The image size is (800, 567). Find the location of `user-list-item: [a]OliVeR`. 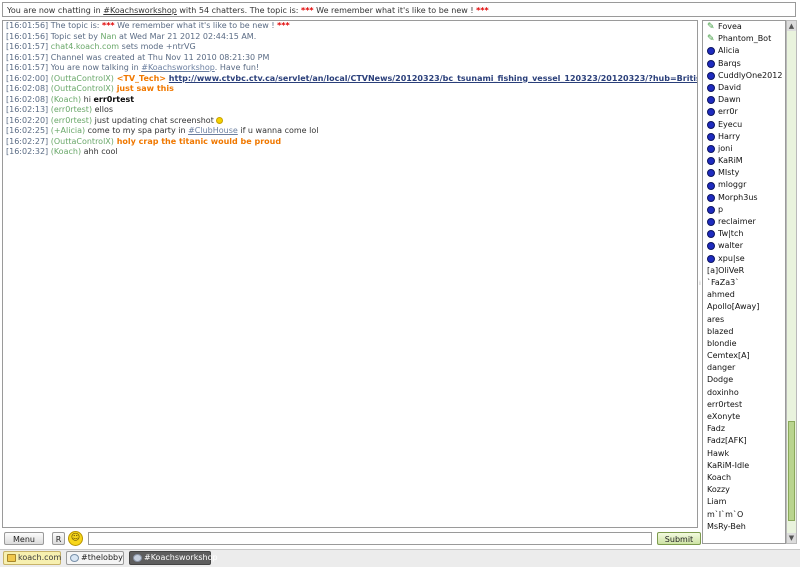

user-list-item: [a]OliVeR is located at coordinates (744, 271).